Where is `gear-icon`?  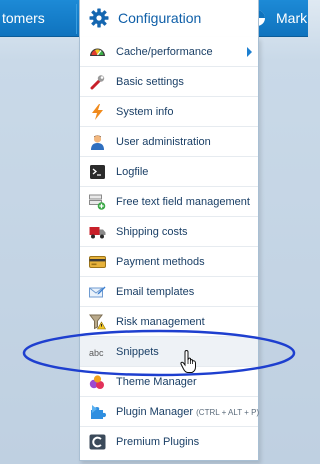
gear-icon is located at coordinates (99, 18).